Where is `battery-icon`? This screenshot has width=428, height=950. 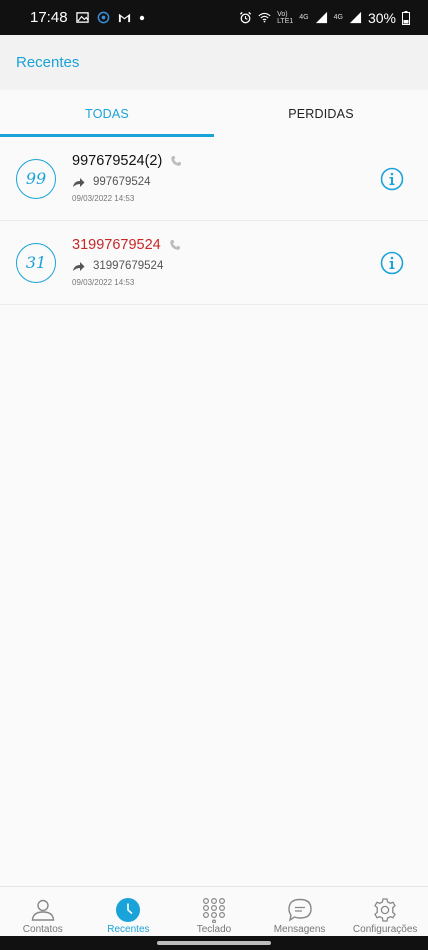 battery-icon is located at coordinates (406, 17).